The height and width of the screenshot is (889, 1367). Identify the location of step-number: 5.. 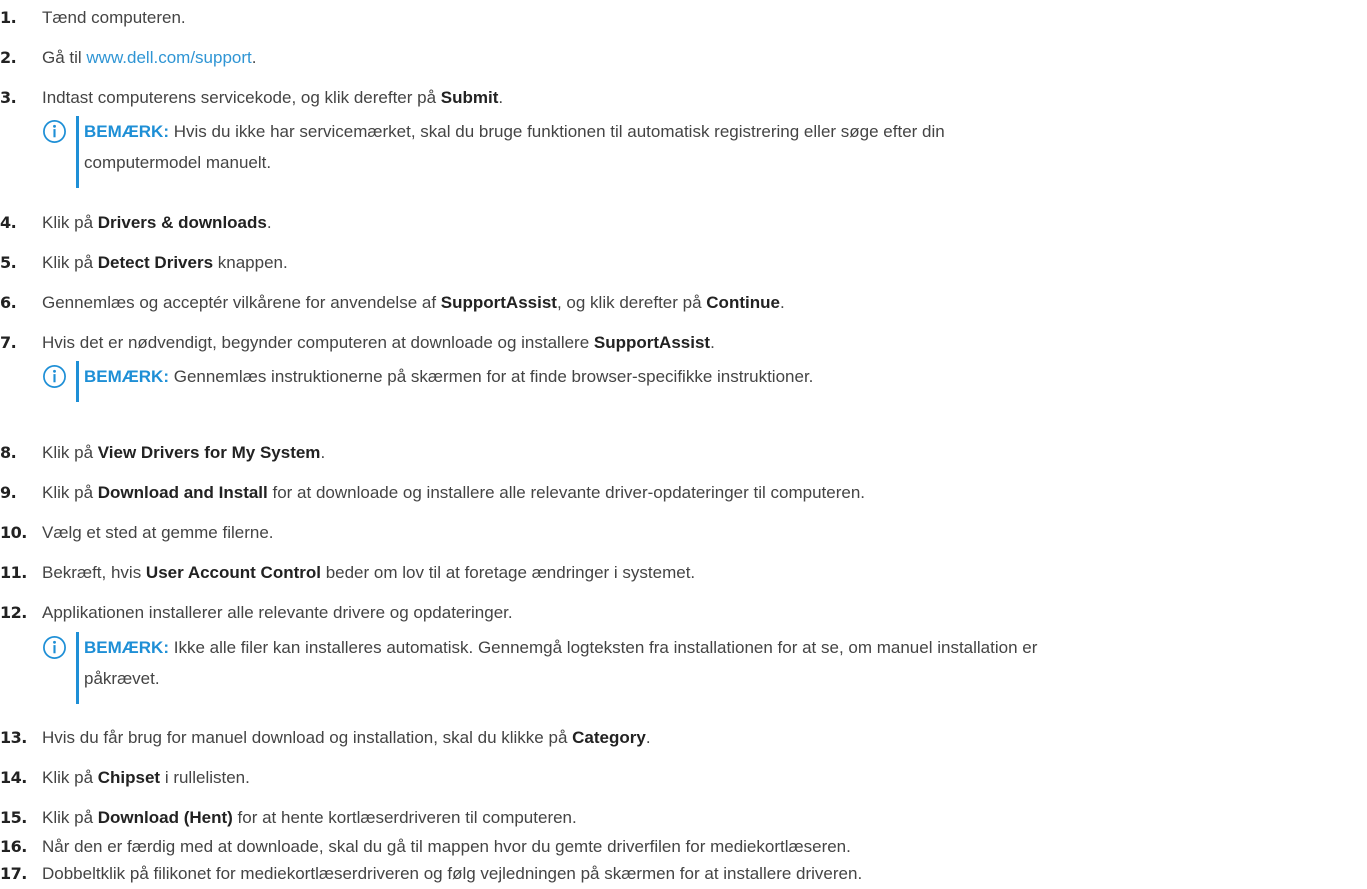
(8, 262).